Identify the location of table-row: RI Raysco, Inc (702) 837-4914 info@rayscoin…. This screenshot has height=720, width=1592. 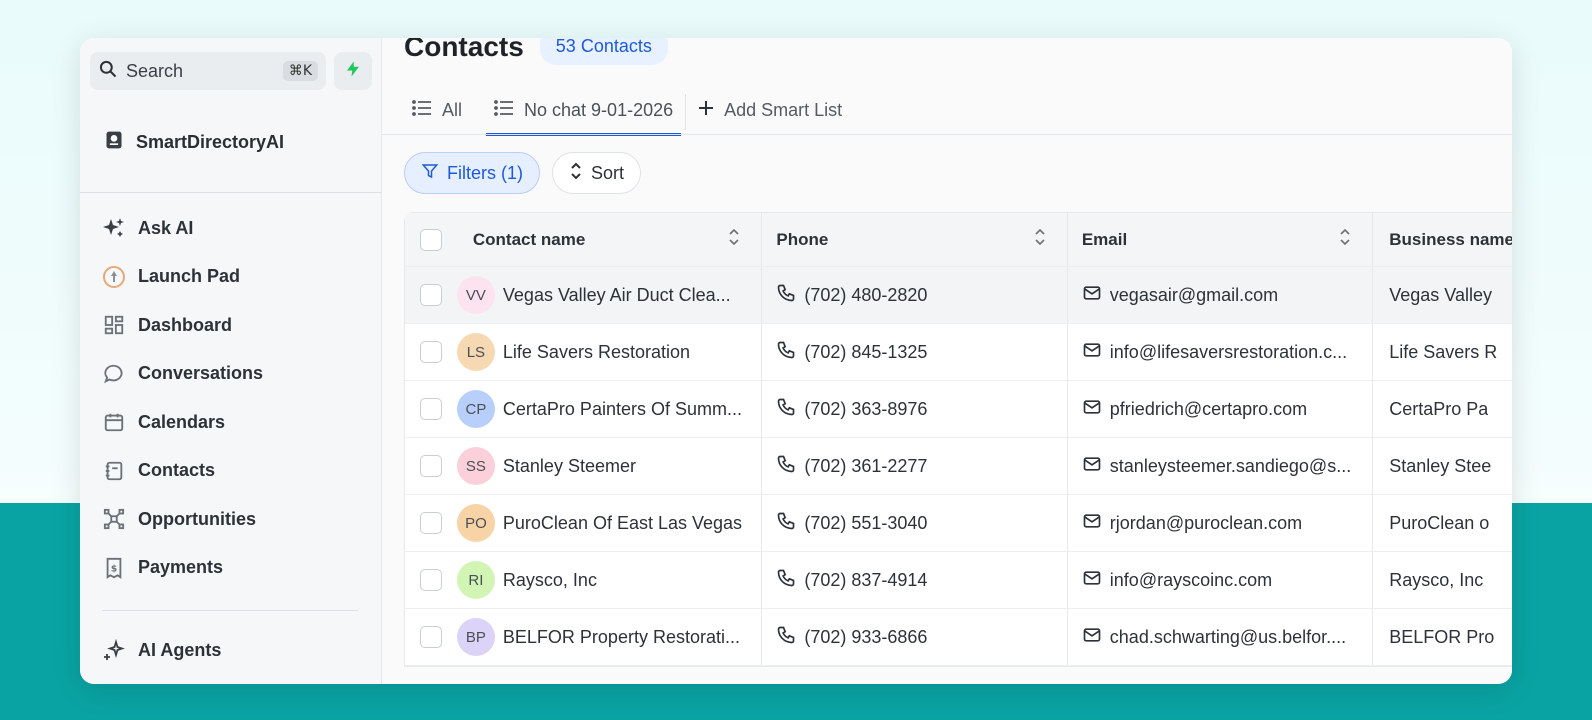
(958, 580).